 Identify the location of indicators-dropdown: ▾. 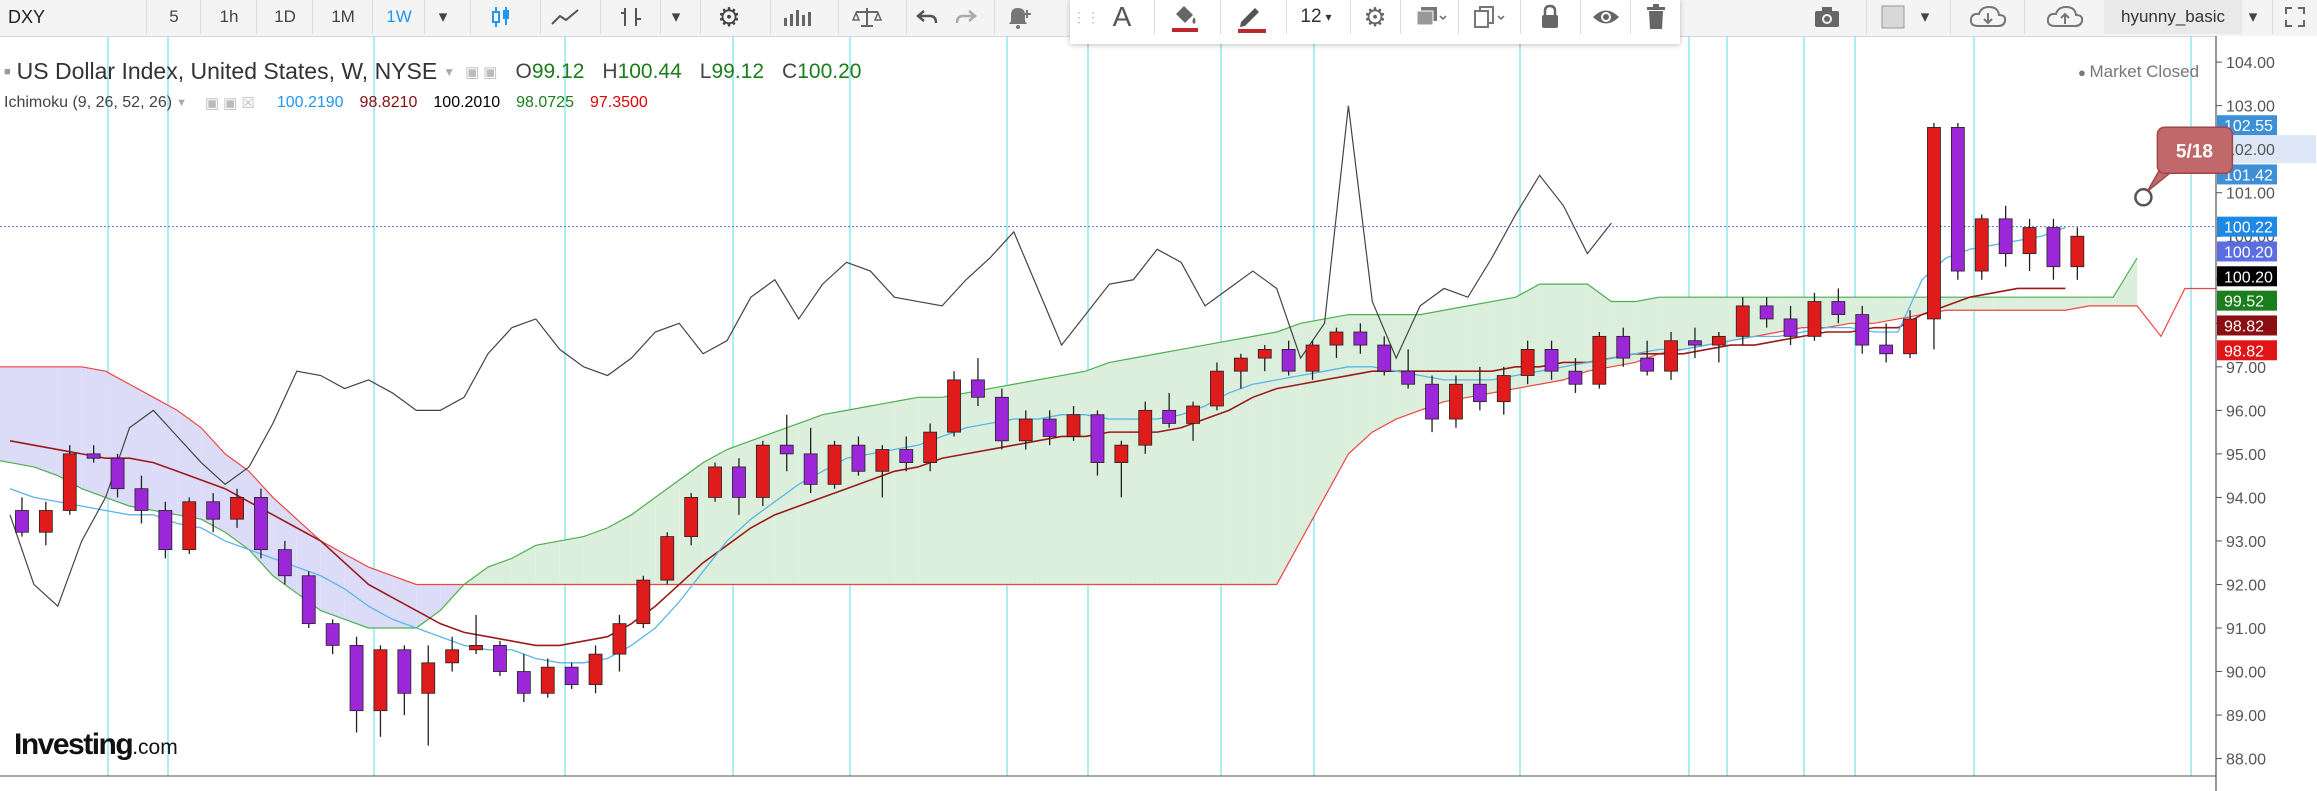
(675, 17).